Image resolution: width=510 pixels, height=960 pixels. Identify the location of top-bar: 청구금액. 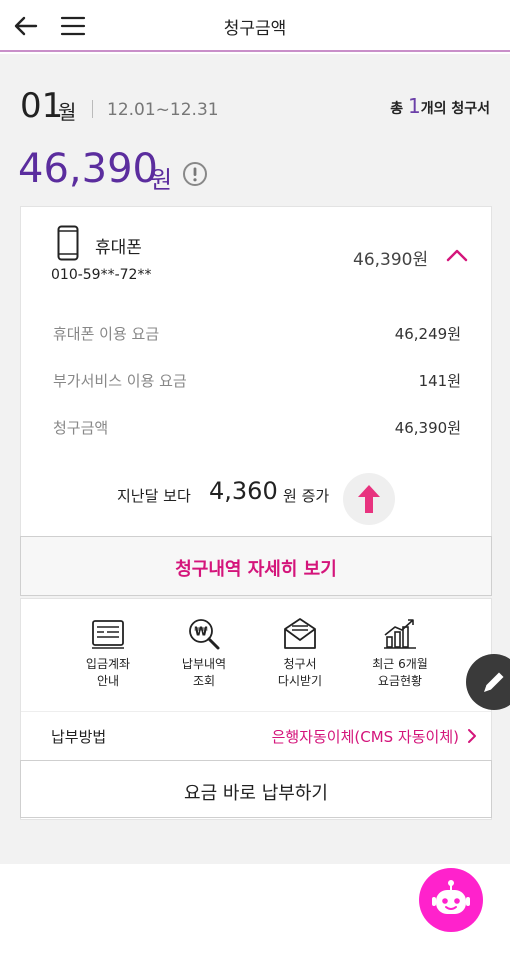
(255, 26).